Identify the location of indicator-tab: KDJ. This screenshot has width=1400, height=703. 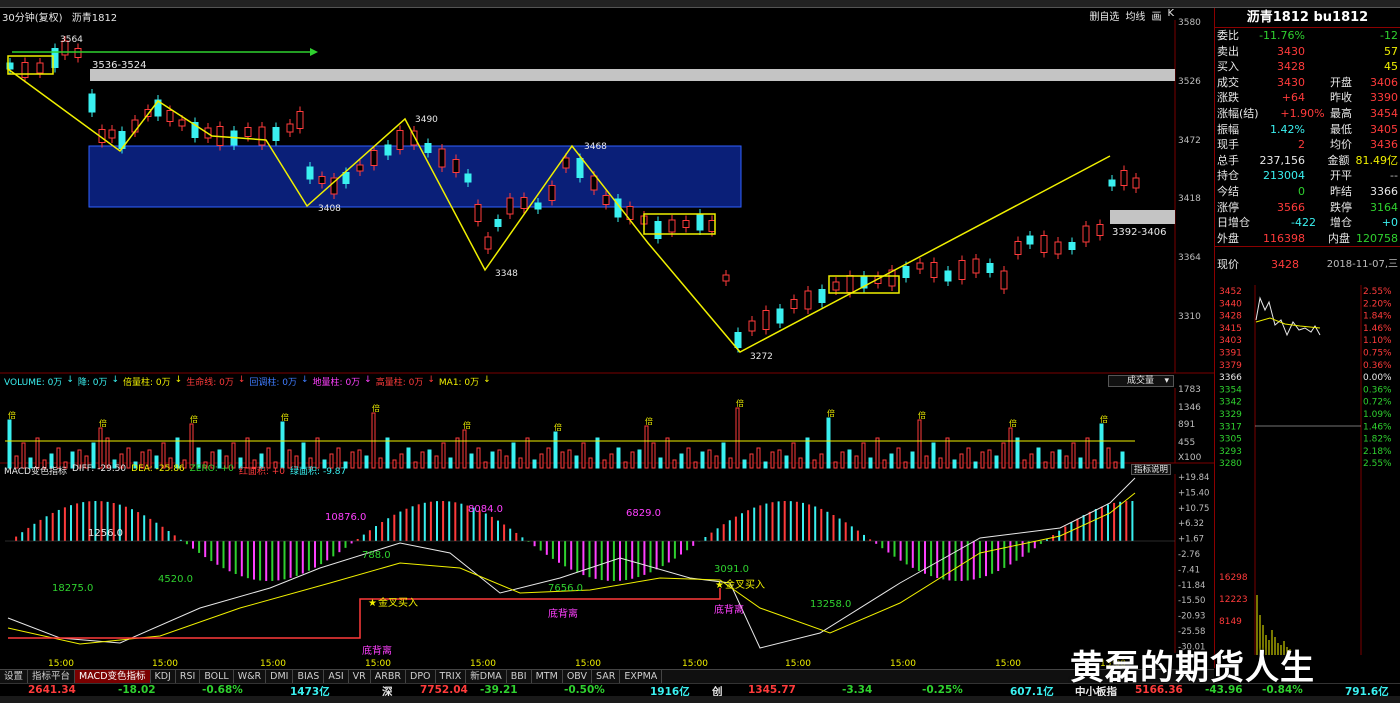
(163, 676).